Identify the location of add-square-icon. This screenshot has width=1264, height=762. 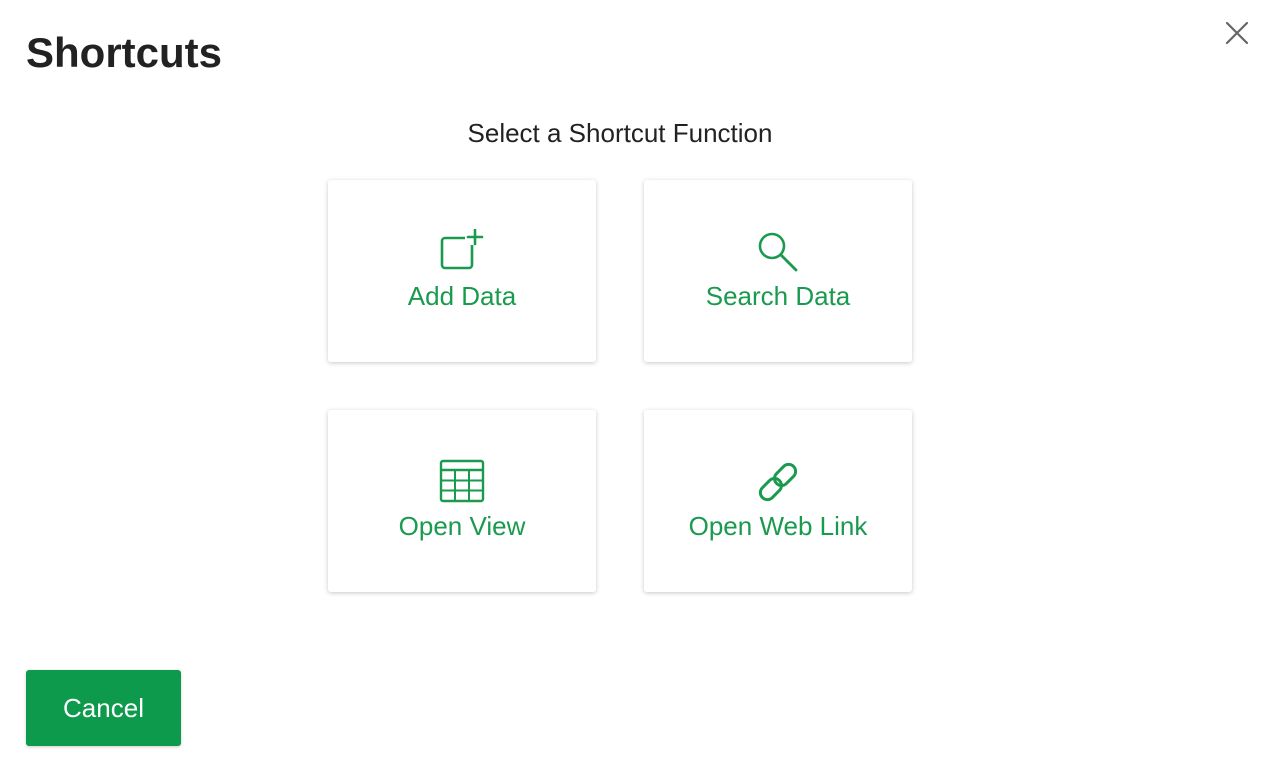
(462, 252).